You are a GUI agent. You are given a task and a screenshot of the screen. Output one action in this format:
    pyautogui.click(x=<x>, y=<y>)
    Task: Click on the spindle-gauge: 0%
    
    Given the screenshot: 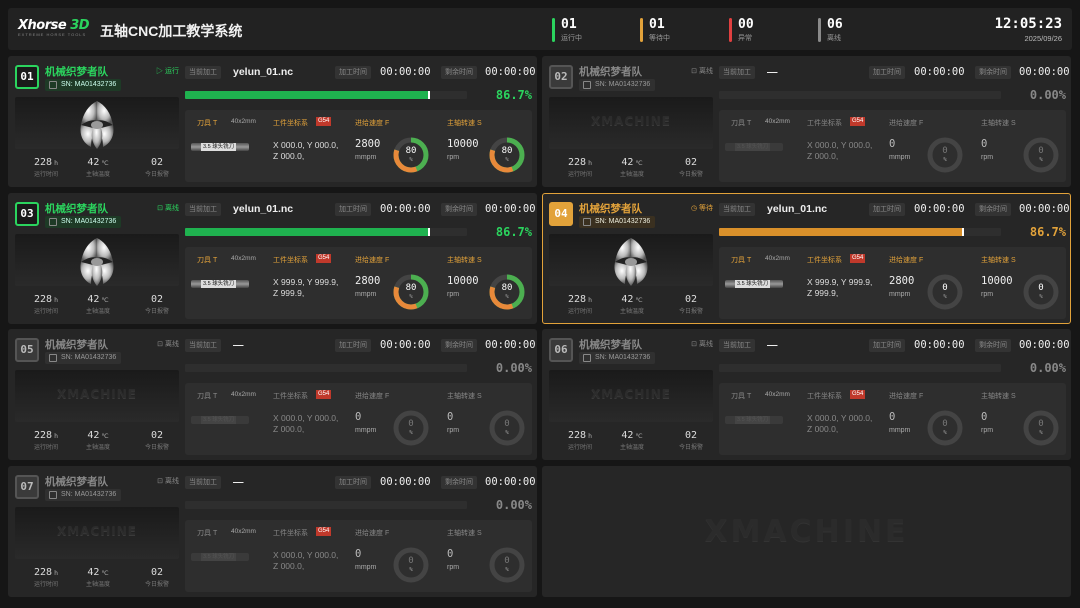 What is the action you would take?
    pyautogui.click(x=507, y=428)
    